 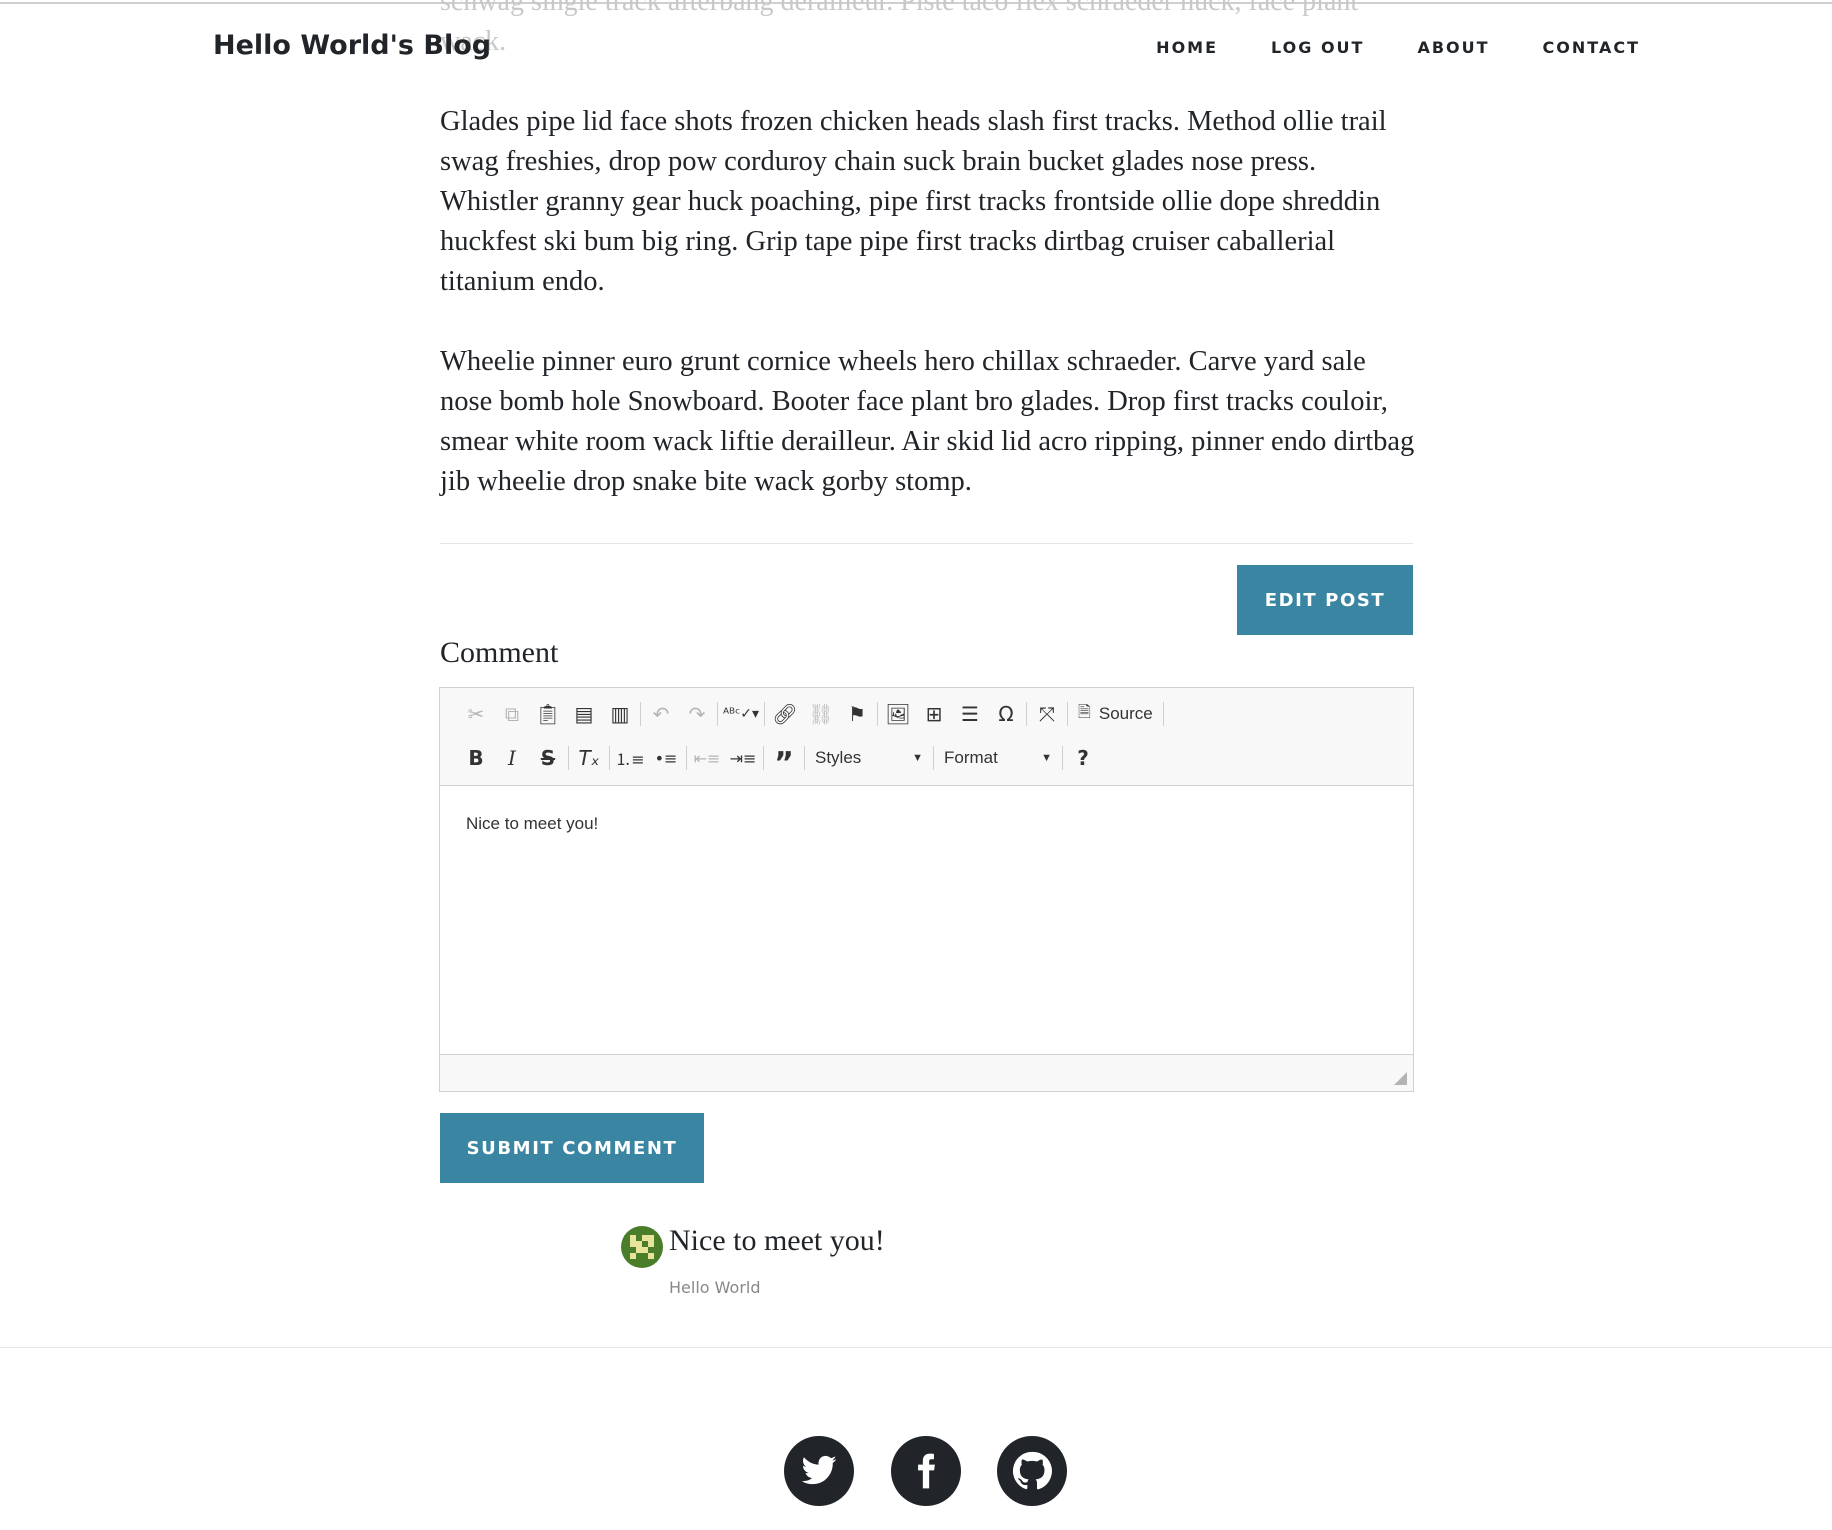 I want to click on bulleted-list-icon: •≡, so click(x=666, y=758).